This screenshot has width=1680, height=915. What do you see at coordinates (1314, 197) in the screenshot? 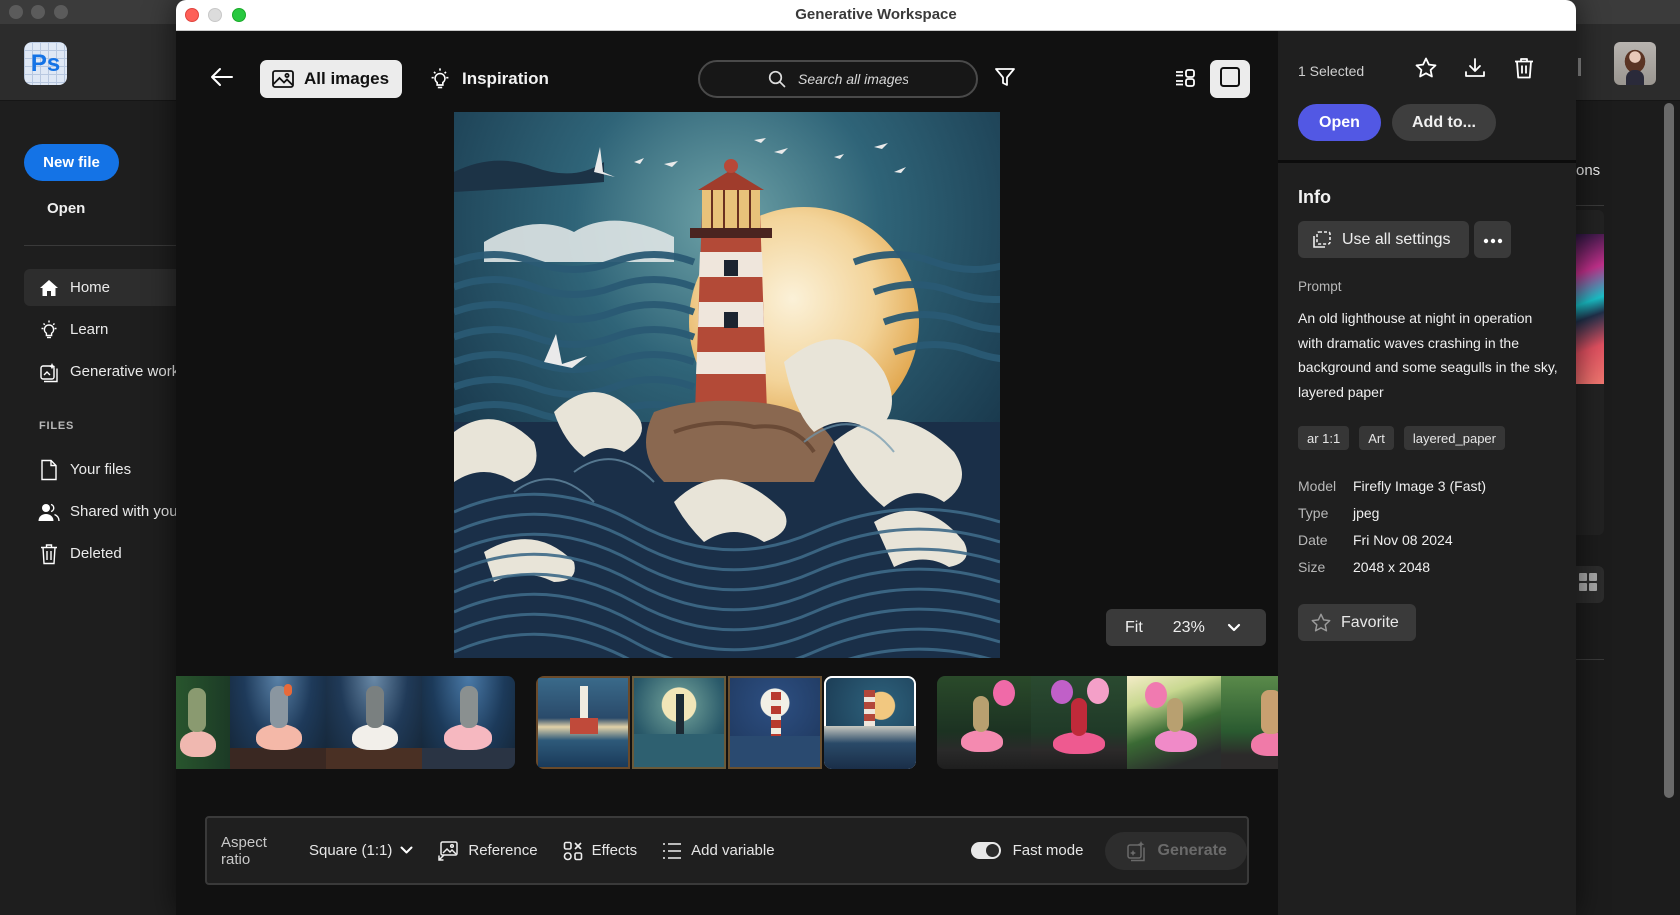
I see `info-heading: Info` at bounding box center [1314, 197].